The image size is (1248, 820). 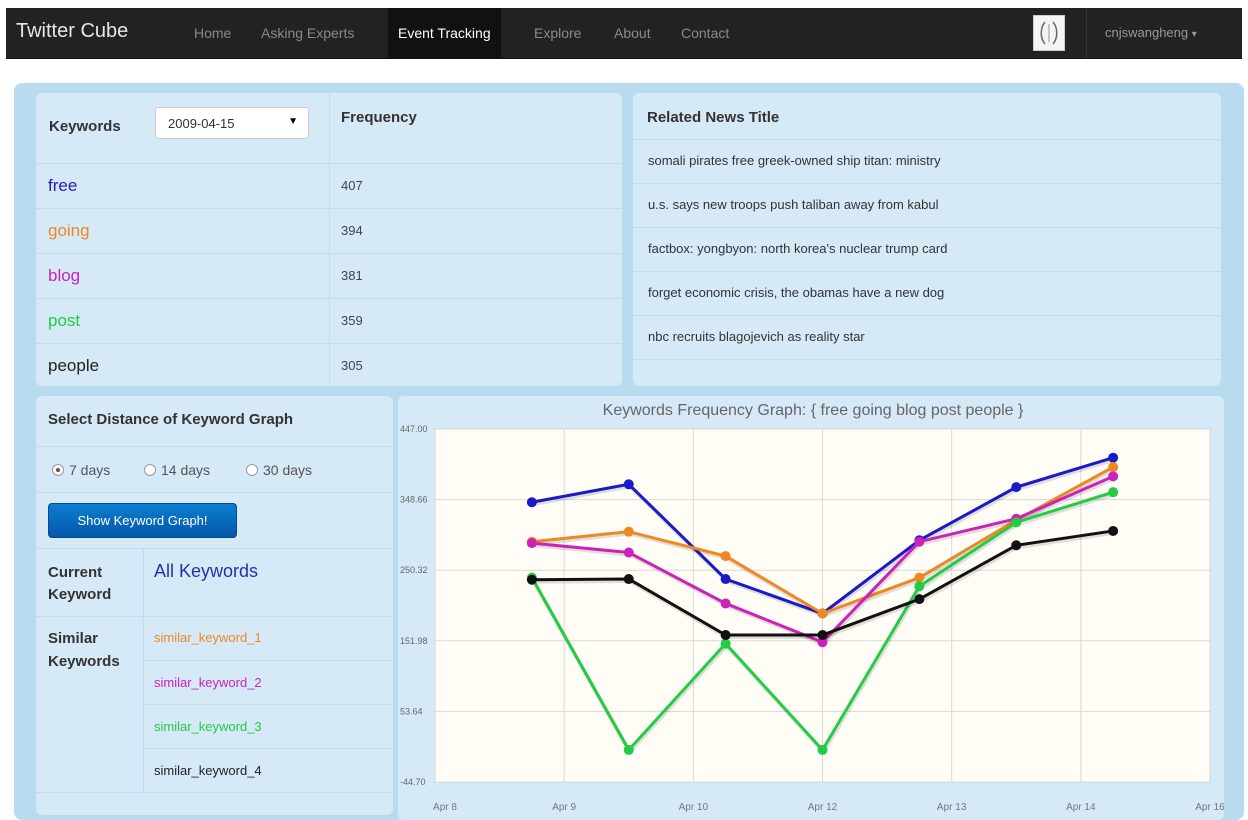 I want to click on news-header: Related News Title, so click(x=713, y=117).